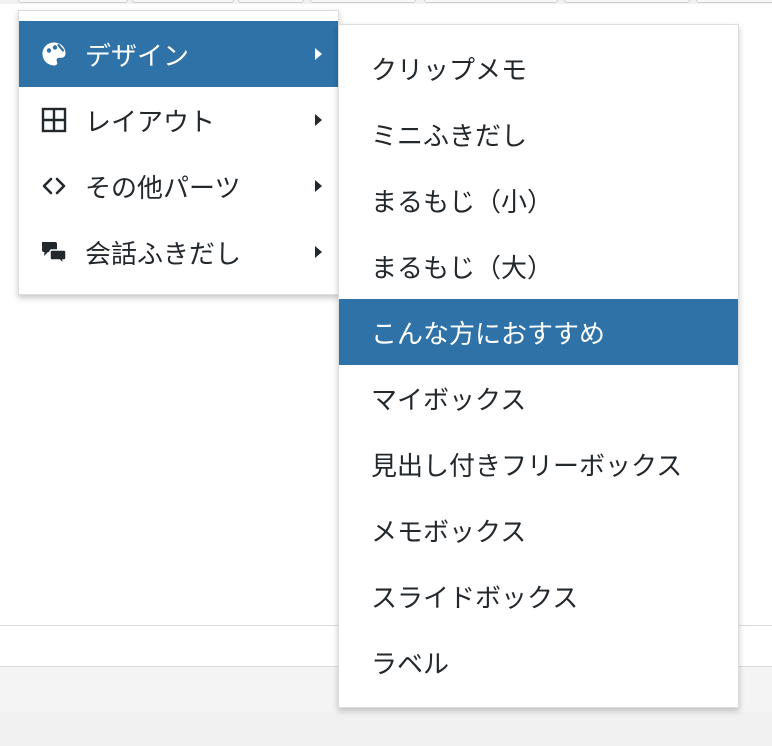  I want to click on menu-item-label: レイアウト, so click(150, 122).